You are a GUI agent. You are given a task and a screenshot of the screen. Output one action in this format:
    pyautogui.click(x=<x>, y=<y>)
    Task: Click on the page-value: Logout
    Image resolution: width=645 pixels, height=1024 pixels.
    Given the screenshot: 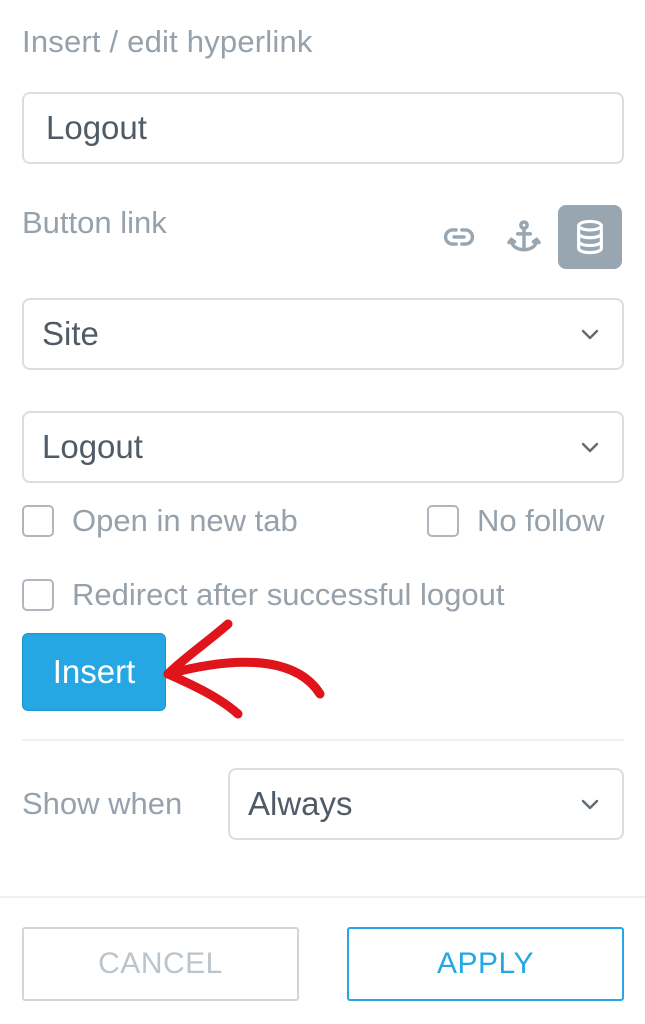 What is the action you would take?
    pyautogui.click(x=92, y=446)
    